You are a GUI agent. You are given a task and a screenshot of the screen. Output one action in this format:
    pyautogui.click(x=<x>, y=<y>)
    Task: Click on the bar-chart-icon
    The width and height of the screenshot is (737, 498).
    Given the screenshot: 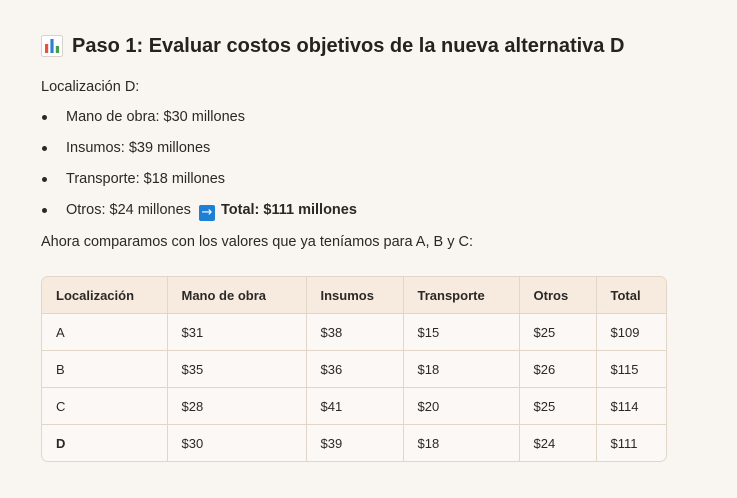 What is the action you would take?
    pyautogui.click(x=52, y=46)
    